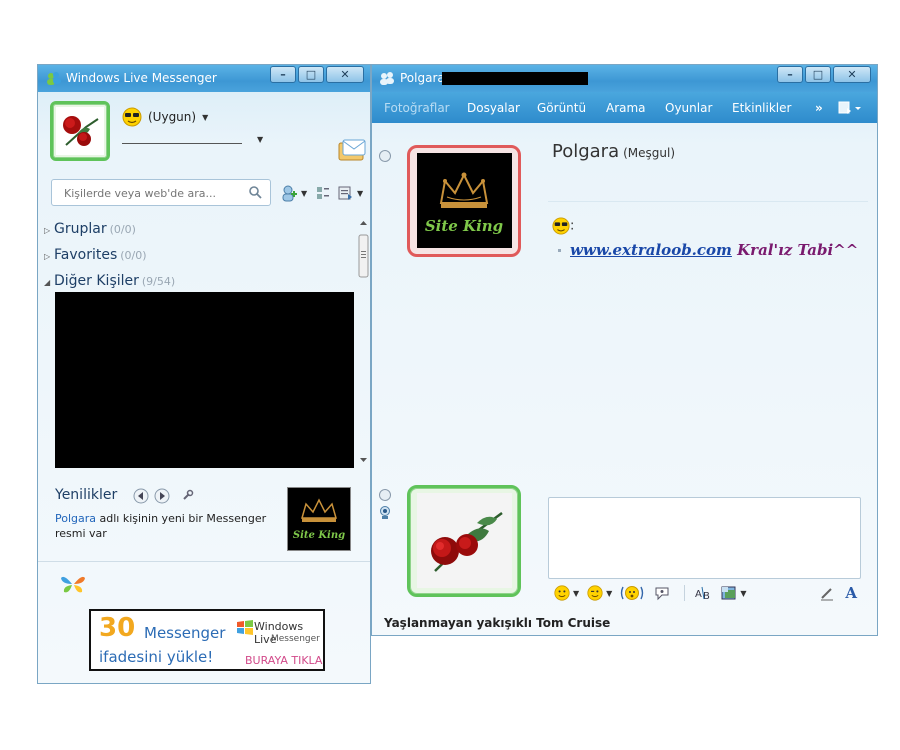 The height and width of the screenshot is (750, 900). What do you see at coordinates (685, 593) in the screenshot?
I see `toolbar-divider` at bounding box center [685, 593].